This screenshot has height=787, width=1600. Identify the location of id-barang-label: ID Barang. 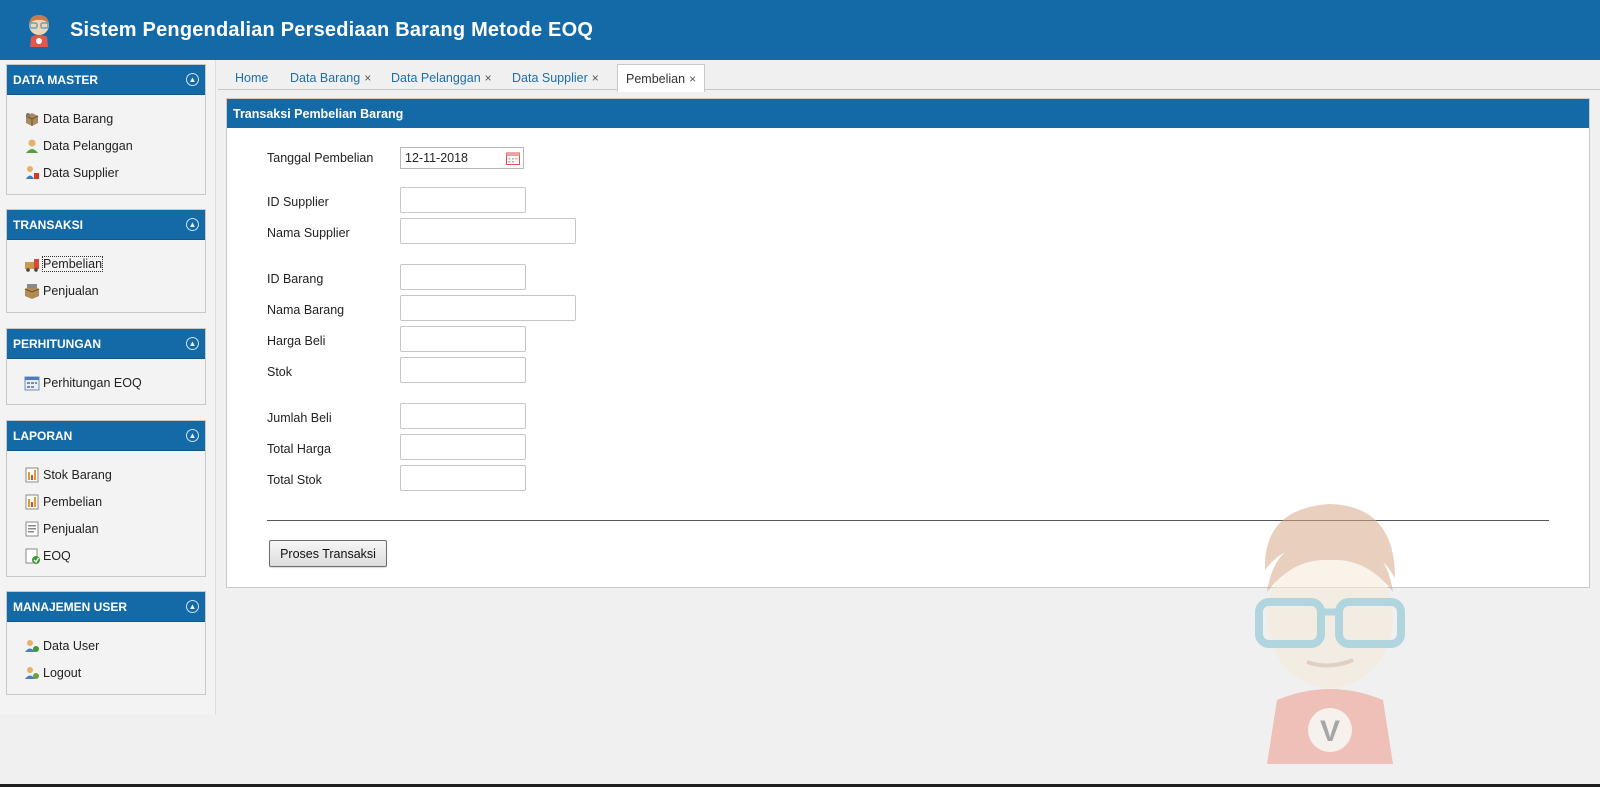
(295, 279).